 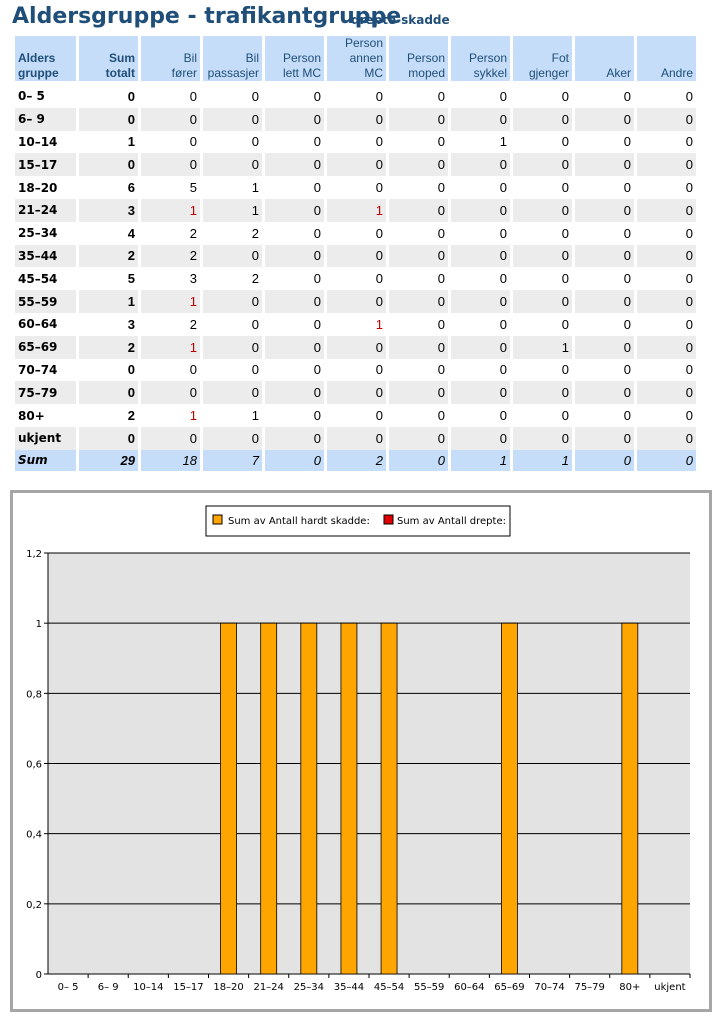 What do you see at coordinates (108, 58) in the screenshot?
I see `column-header: Sum totalt` at bounding box center [108, 58].